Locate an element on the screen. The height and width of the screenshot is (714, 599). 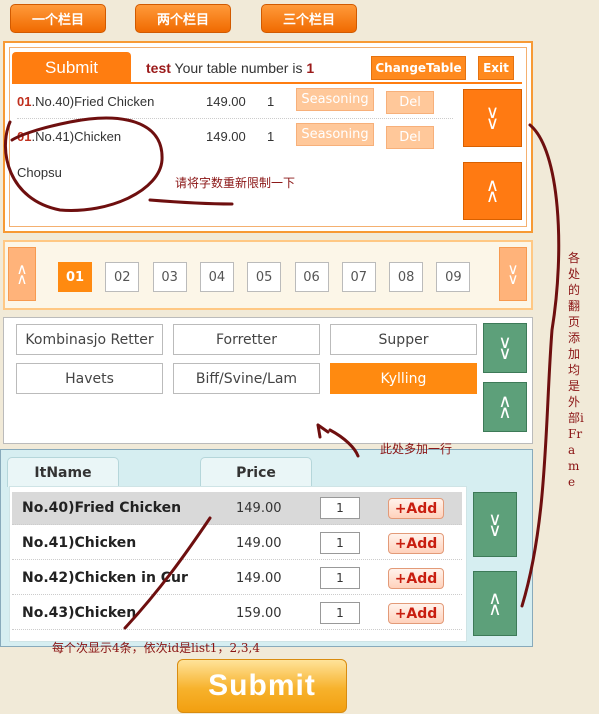
list4: No.43)Chicken 159.00 1 + Add is located at coordinates (237, 613).